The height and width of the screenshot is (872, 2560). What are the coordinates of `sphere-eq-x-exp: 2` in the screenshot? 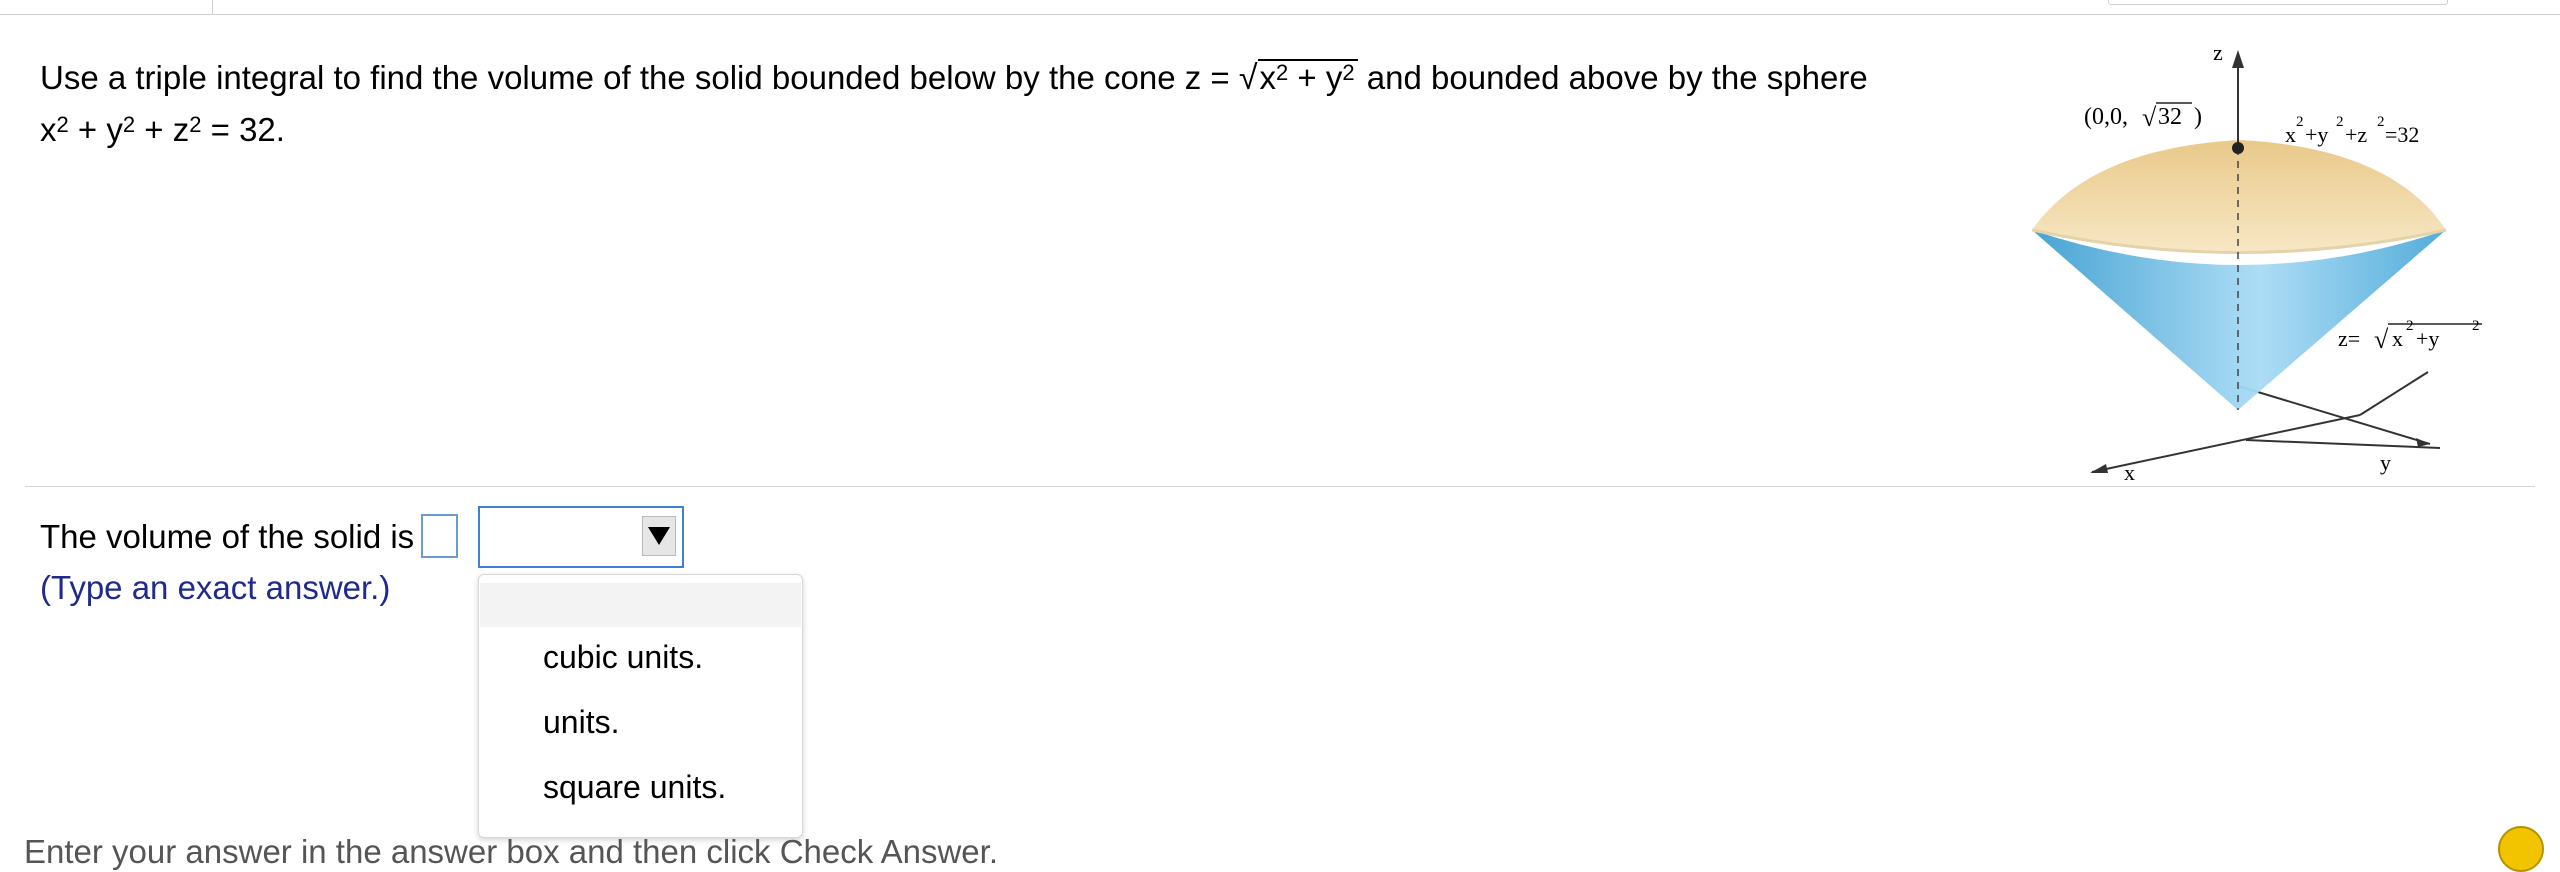 It's located at (62, 124).